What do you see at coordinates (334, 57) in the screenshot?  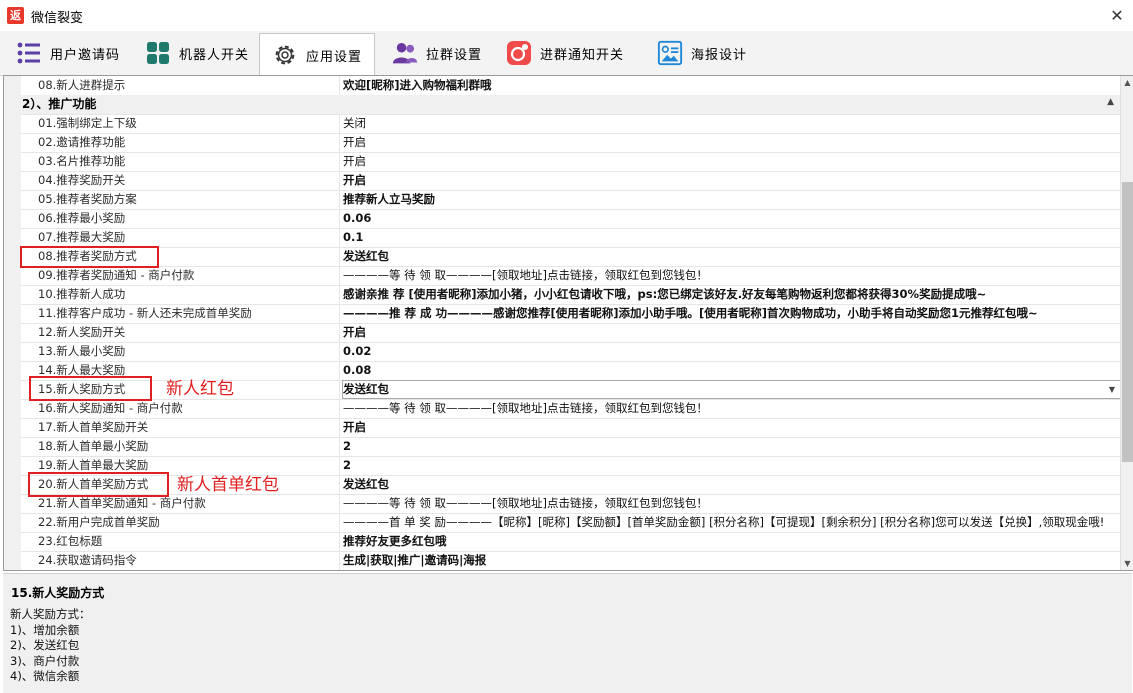 I see `tab-label: 应用设置` at bounding box center [334, 57].